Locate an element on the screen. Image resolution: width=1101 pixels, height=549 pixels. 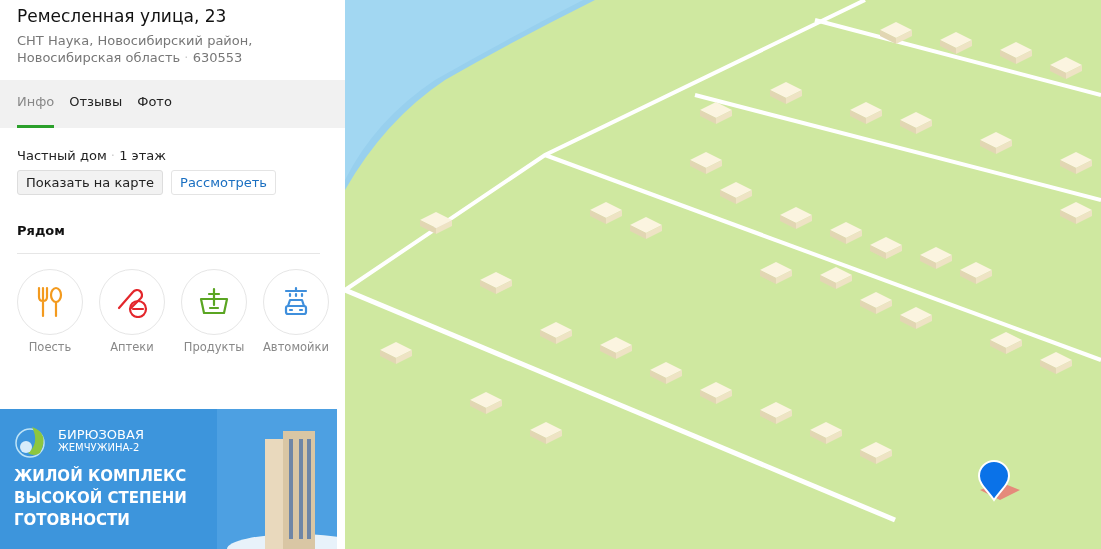
nearby-heading: Рядом is located at coordinates (41, 231).